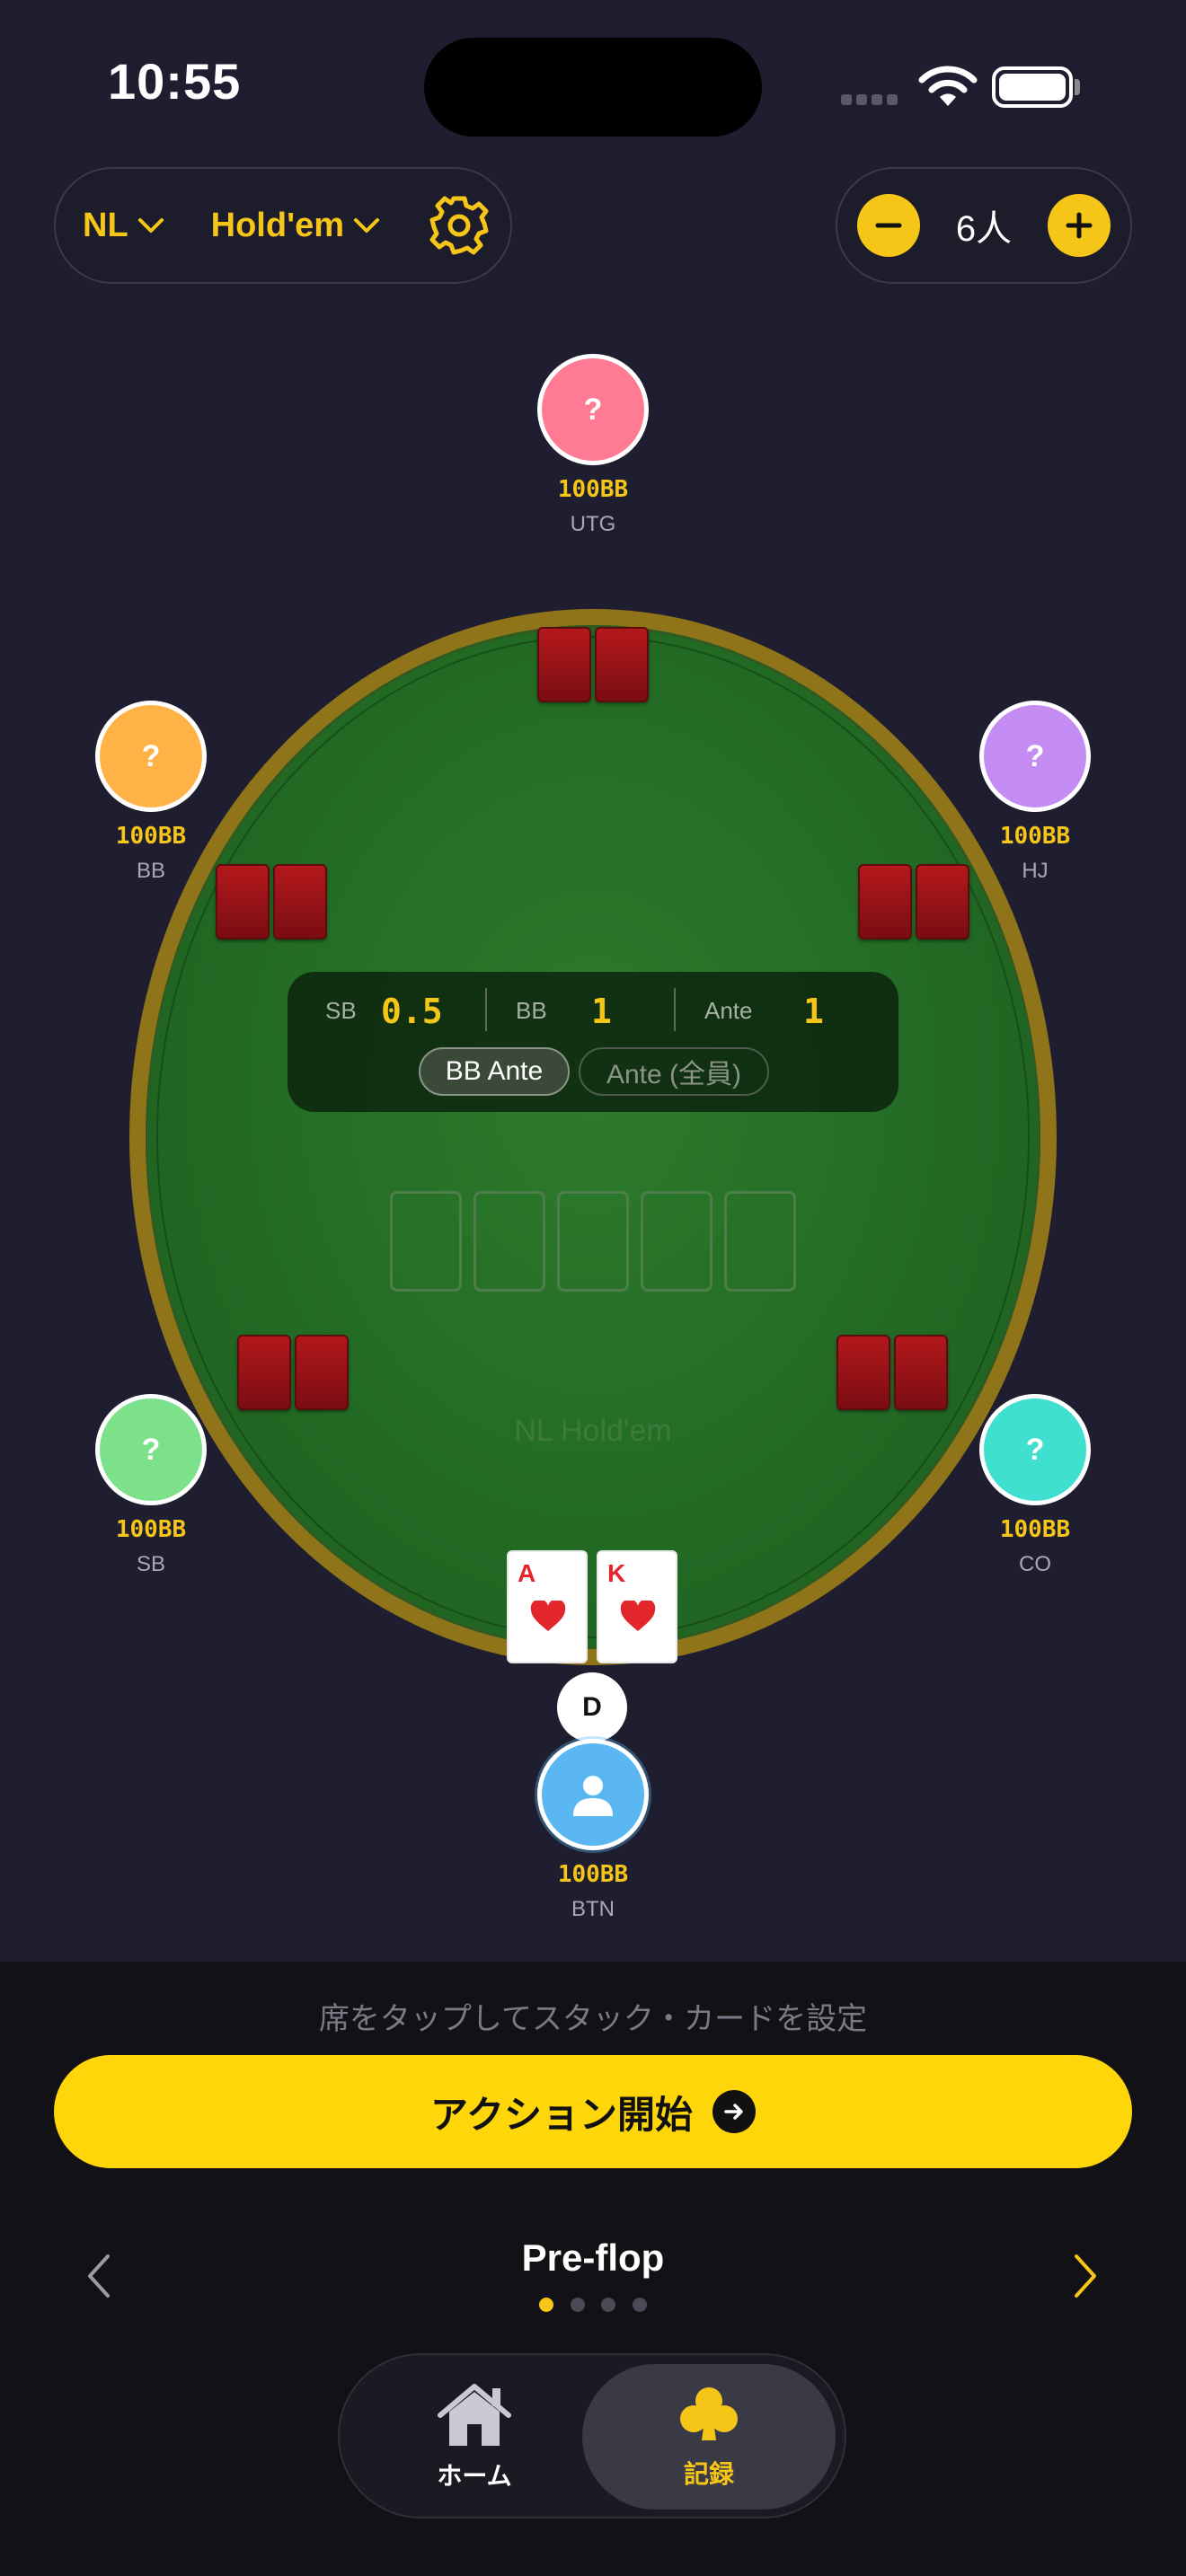 This screenshot has width=1186, height=2576. I want to click on community-board, so click(593, 1241).